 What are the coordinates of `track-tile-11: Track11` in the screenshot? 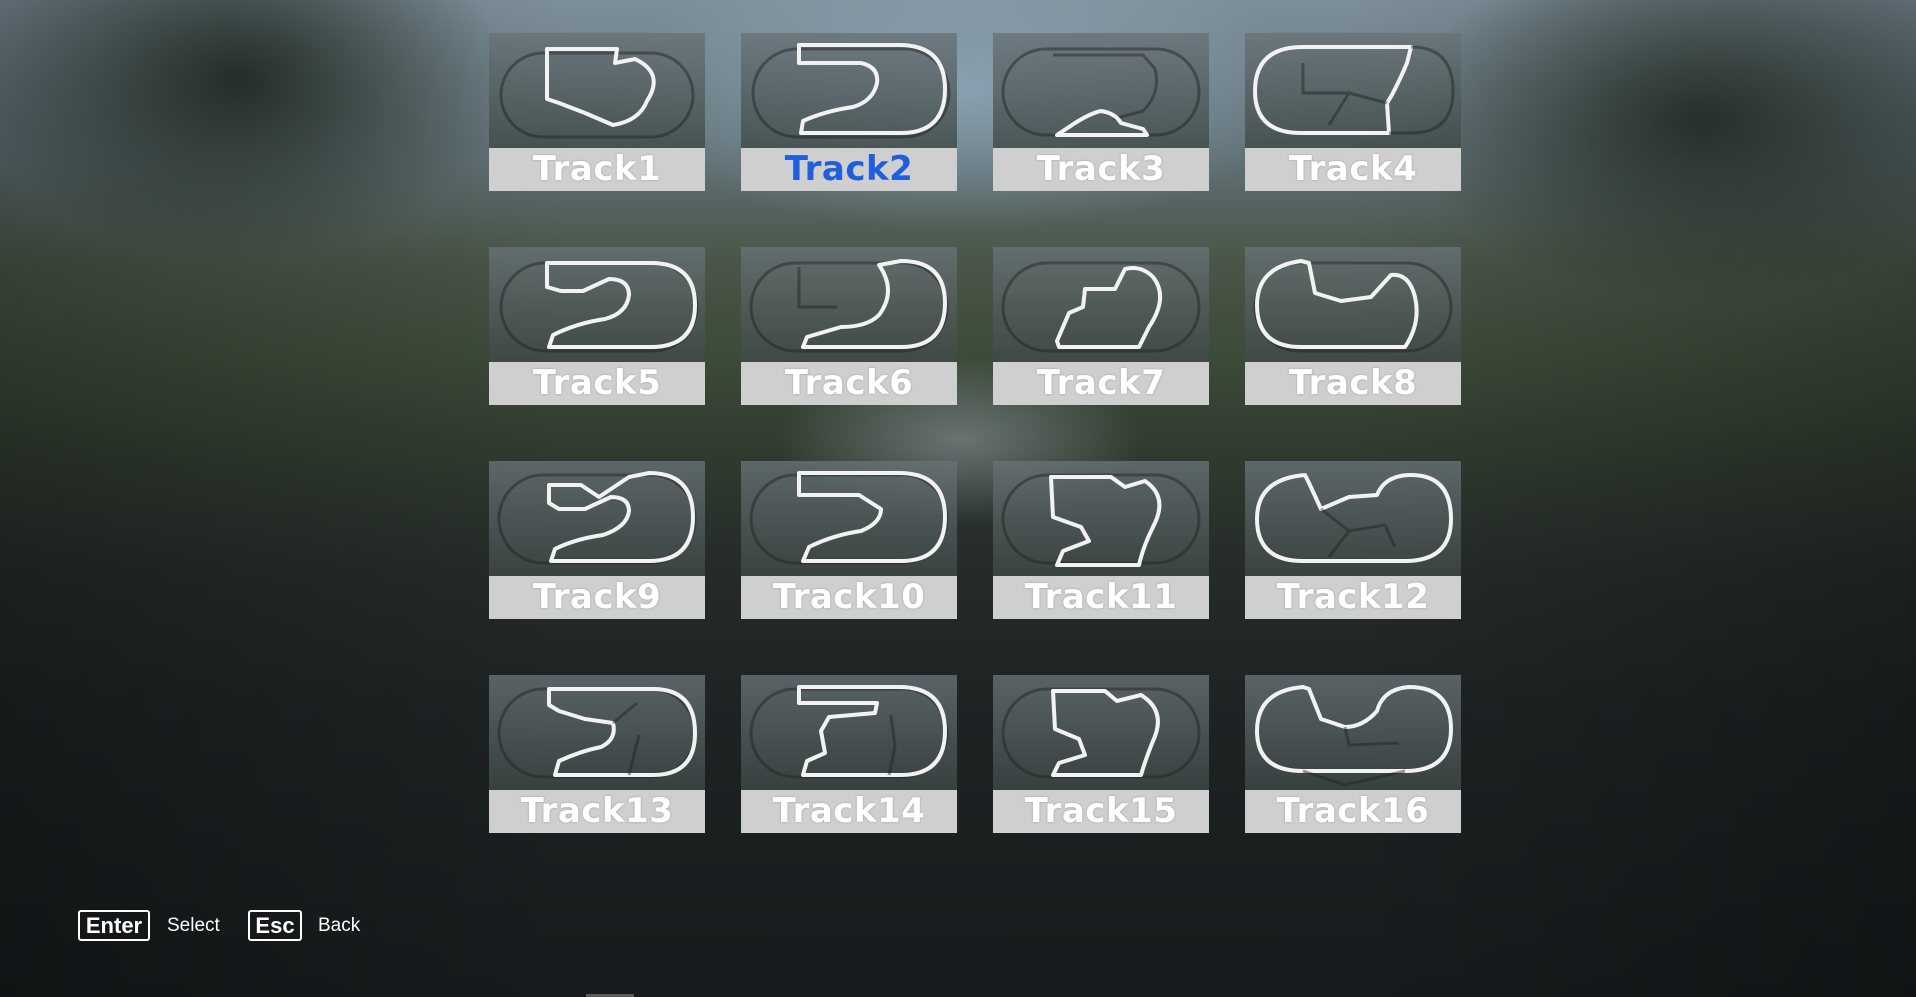 It's located at (1101, 540).